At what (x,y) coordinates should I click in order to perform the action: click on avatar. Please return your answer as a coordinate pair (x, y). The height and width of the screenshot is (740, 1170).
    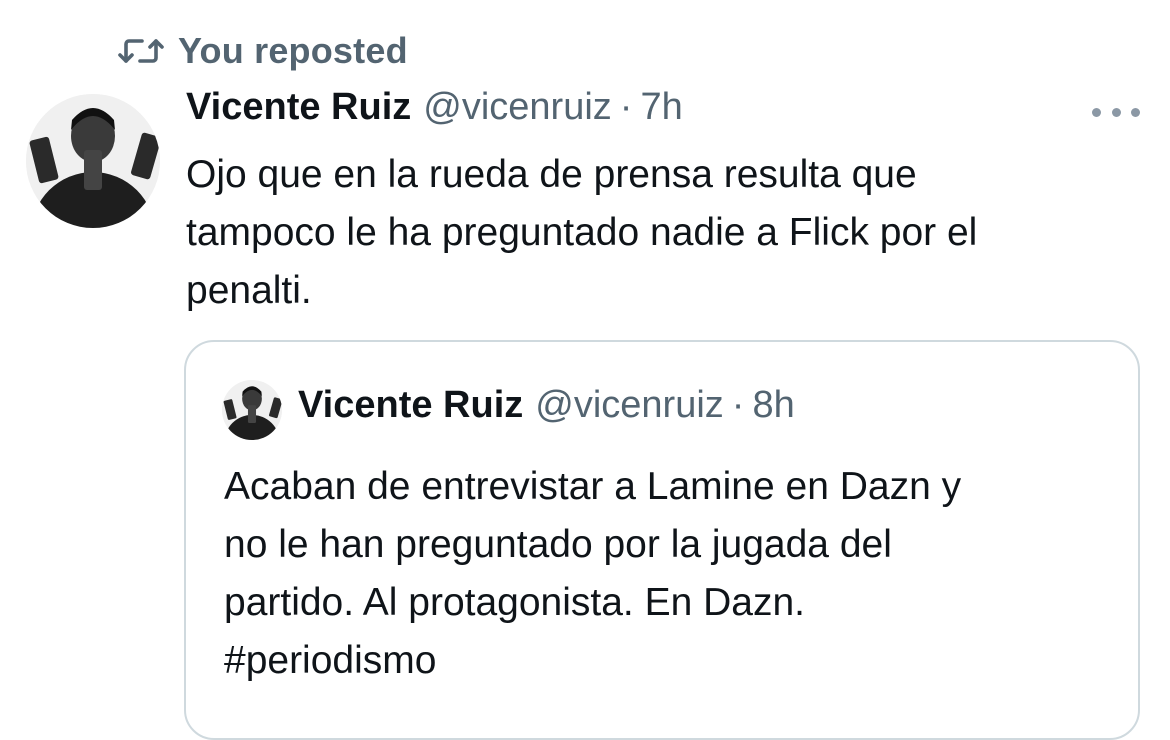
    Looking at the image, I should click on (93, 161).